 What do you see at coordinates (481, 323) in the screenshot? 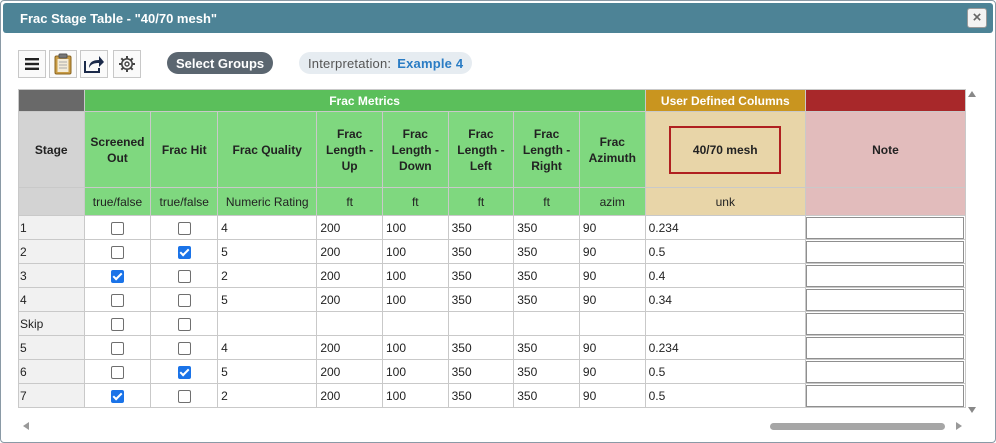
I see `length-left-cell` at bounding box center [481, 323].